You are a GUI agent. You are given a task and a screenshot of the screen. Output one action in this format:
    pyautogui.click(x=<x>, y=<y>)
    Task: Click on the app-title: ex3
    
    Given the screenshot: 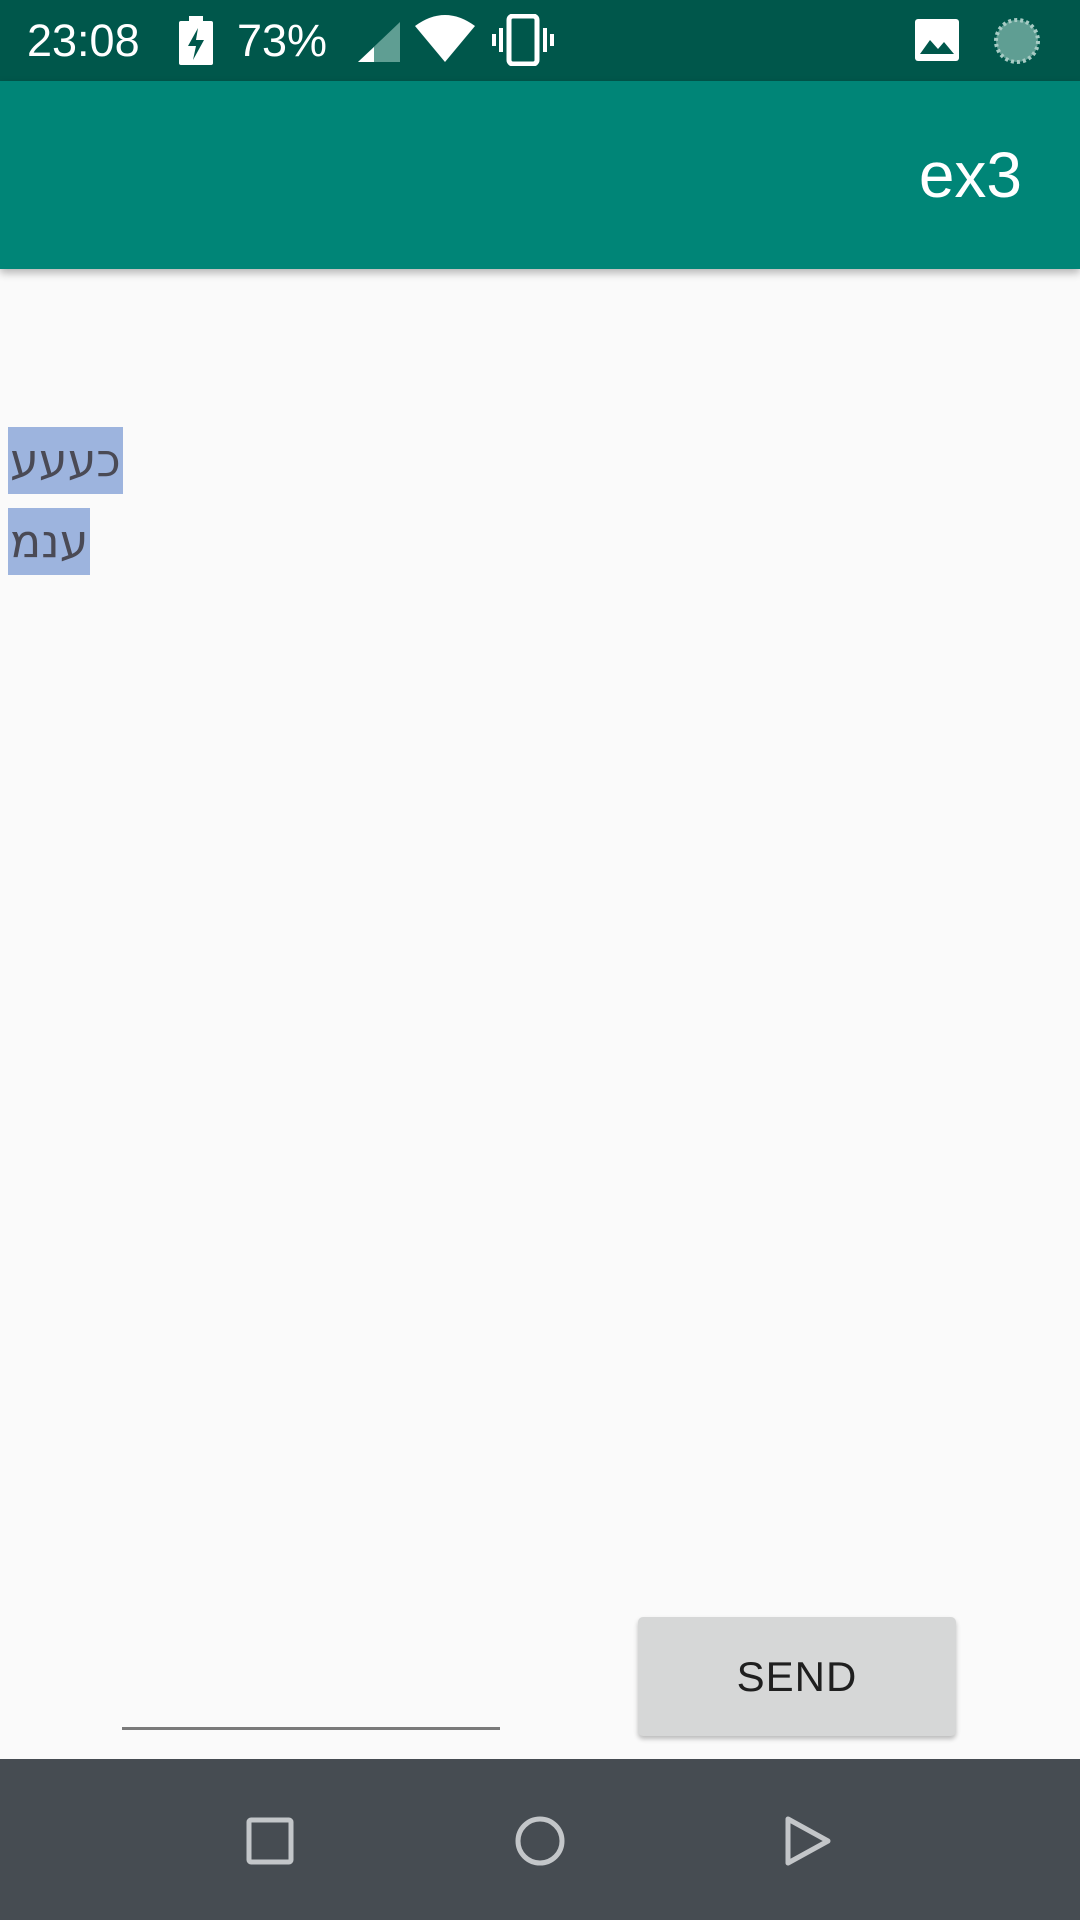 What is the action you would take?
    pyautogui.click(x=970, y=175)
    